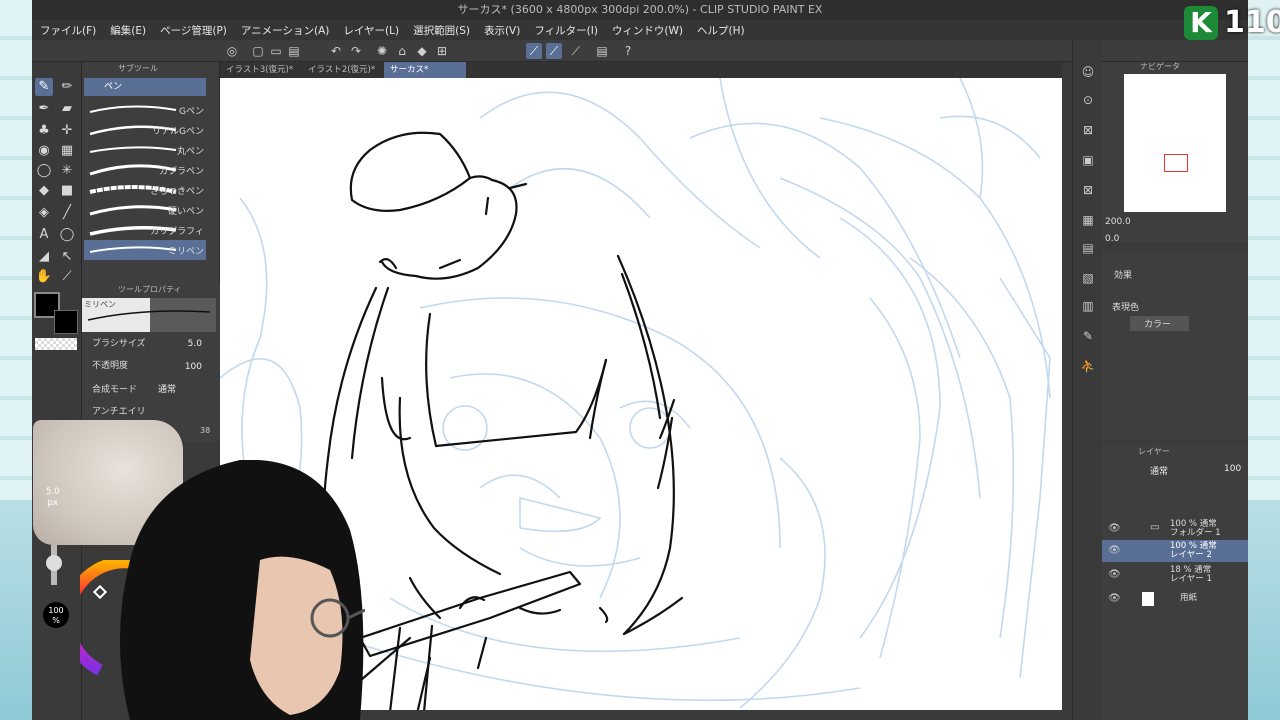  I want to click on brush-item: 丸ペン, so click(145, 150).